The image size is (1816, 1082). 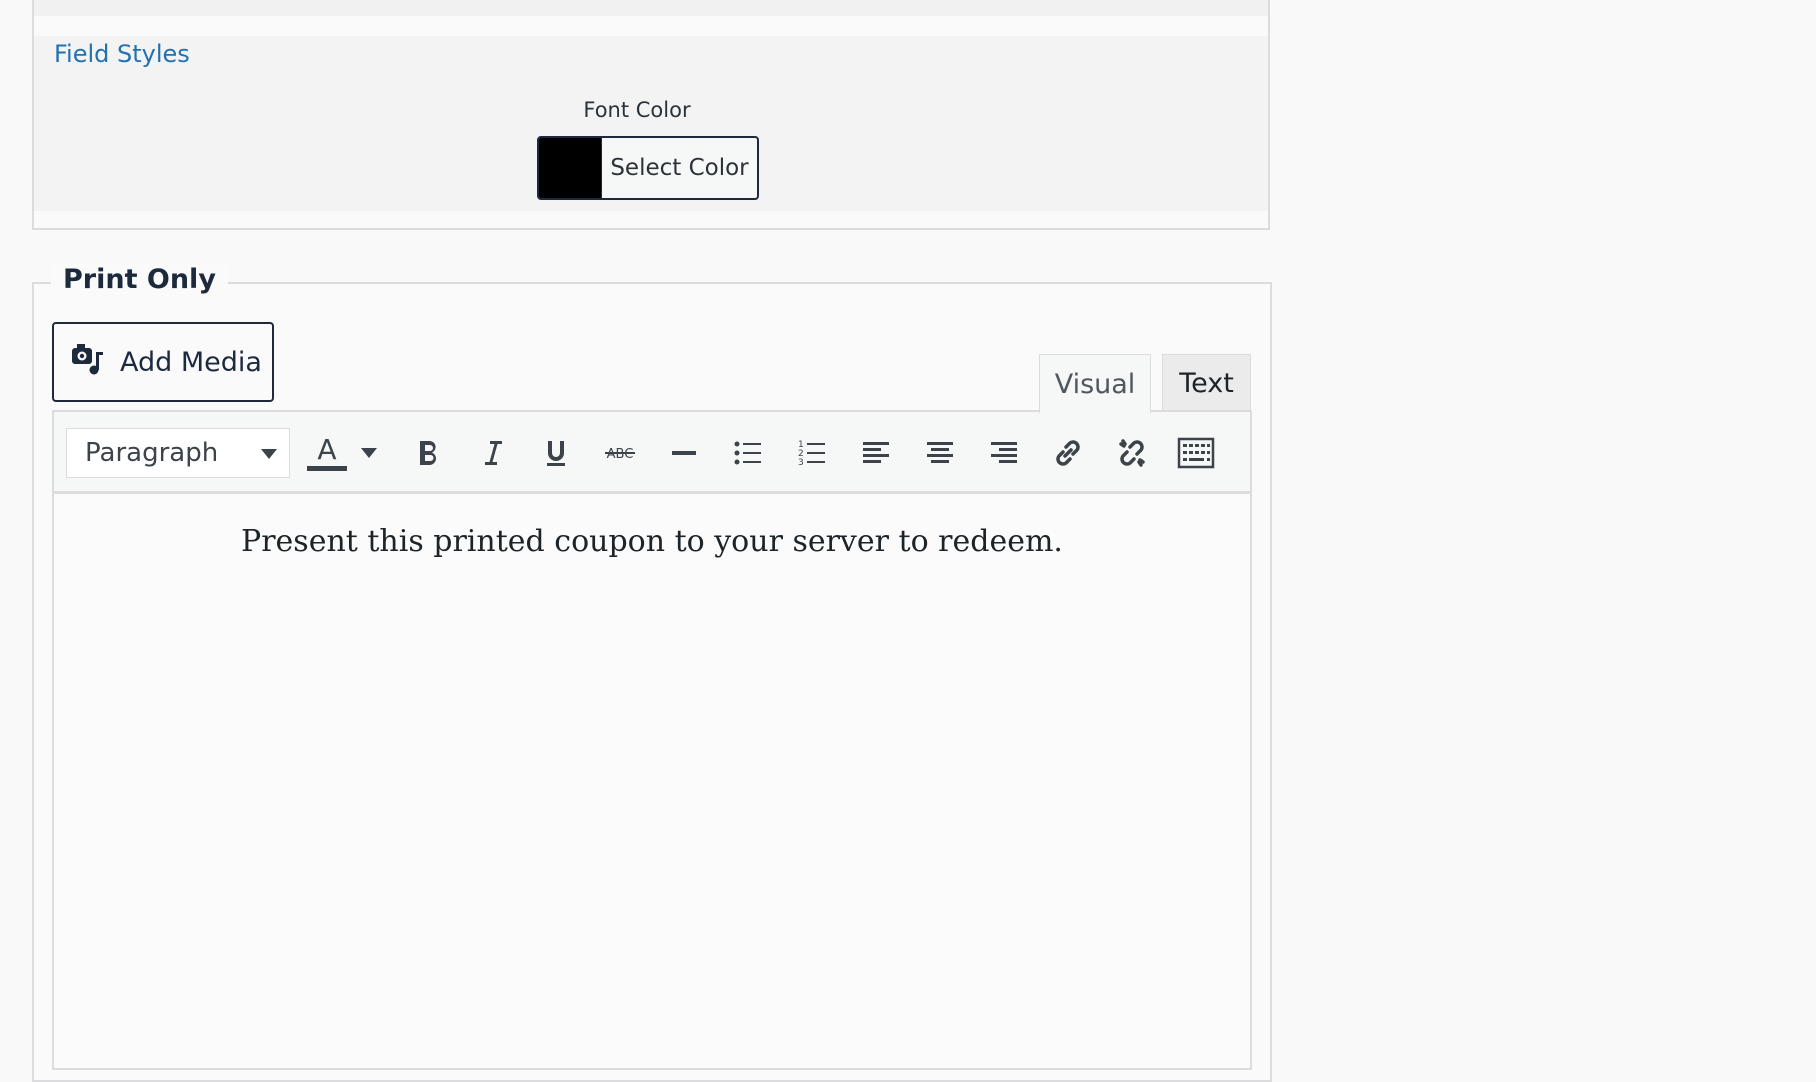 I want to click on unlink-icon, so click(x=1132, y=453).